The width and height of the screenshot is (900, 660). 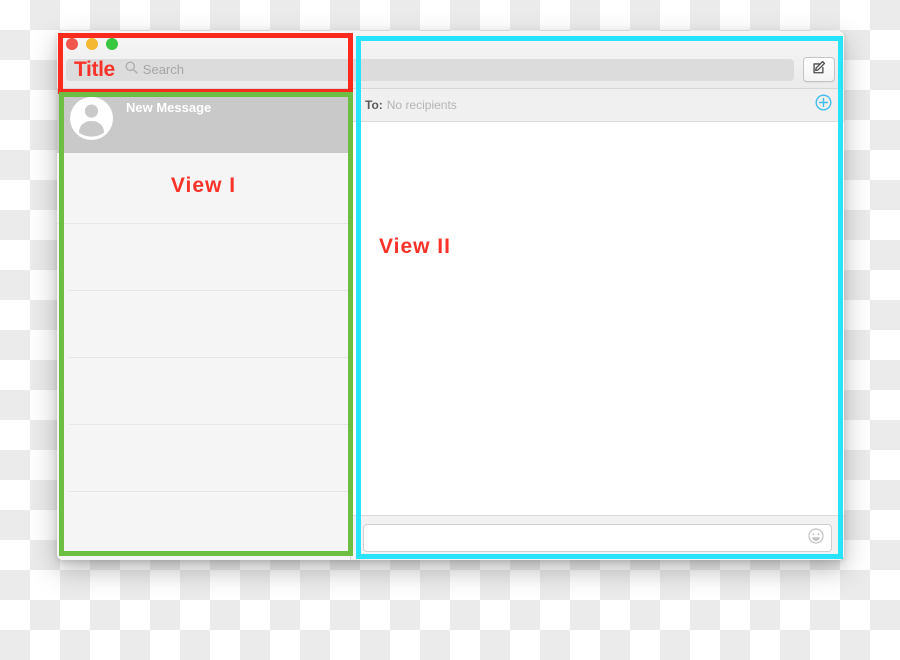 I want to click on zoom-button, so click(x=112, y=44).